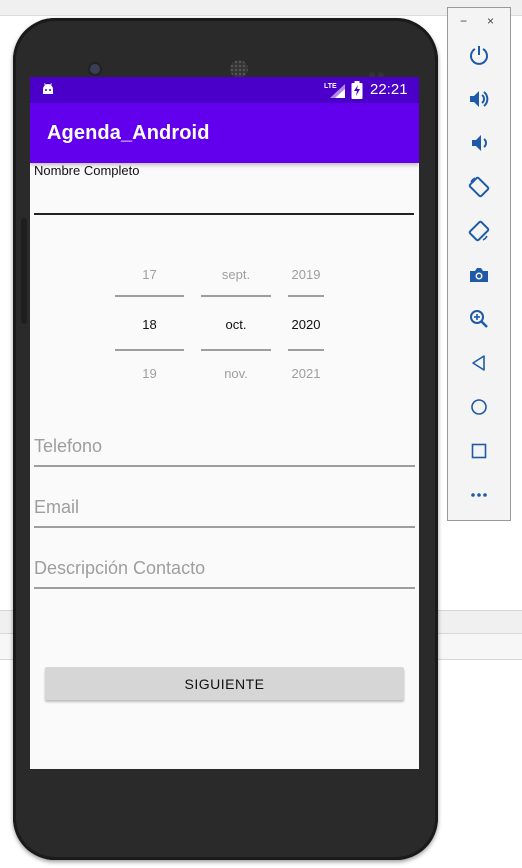 The height and width of the screenshot is (868, 522). Describe the element at coordinates (95, 69) in the screenshot. I see `front-camera` at that location.